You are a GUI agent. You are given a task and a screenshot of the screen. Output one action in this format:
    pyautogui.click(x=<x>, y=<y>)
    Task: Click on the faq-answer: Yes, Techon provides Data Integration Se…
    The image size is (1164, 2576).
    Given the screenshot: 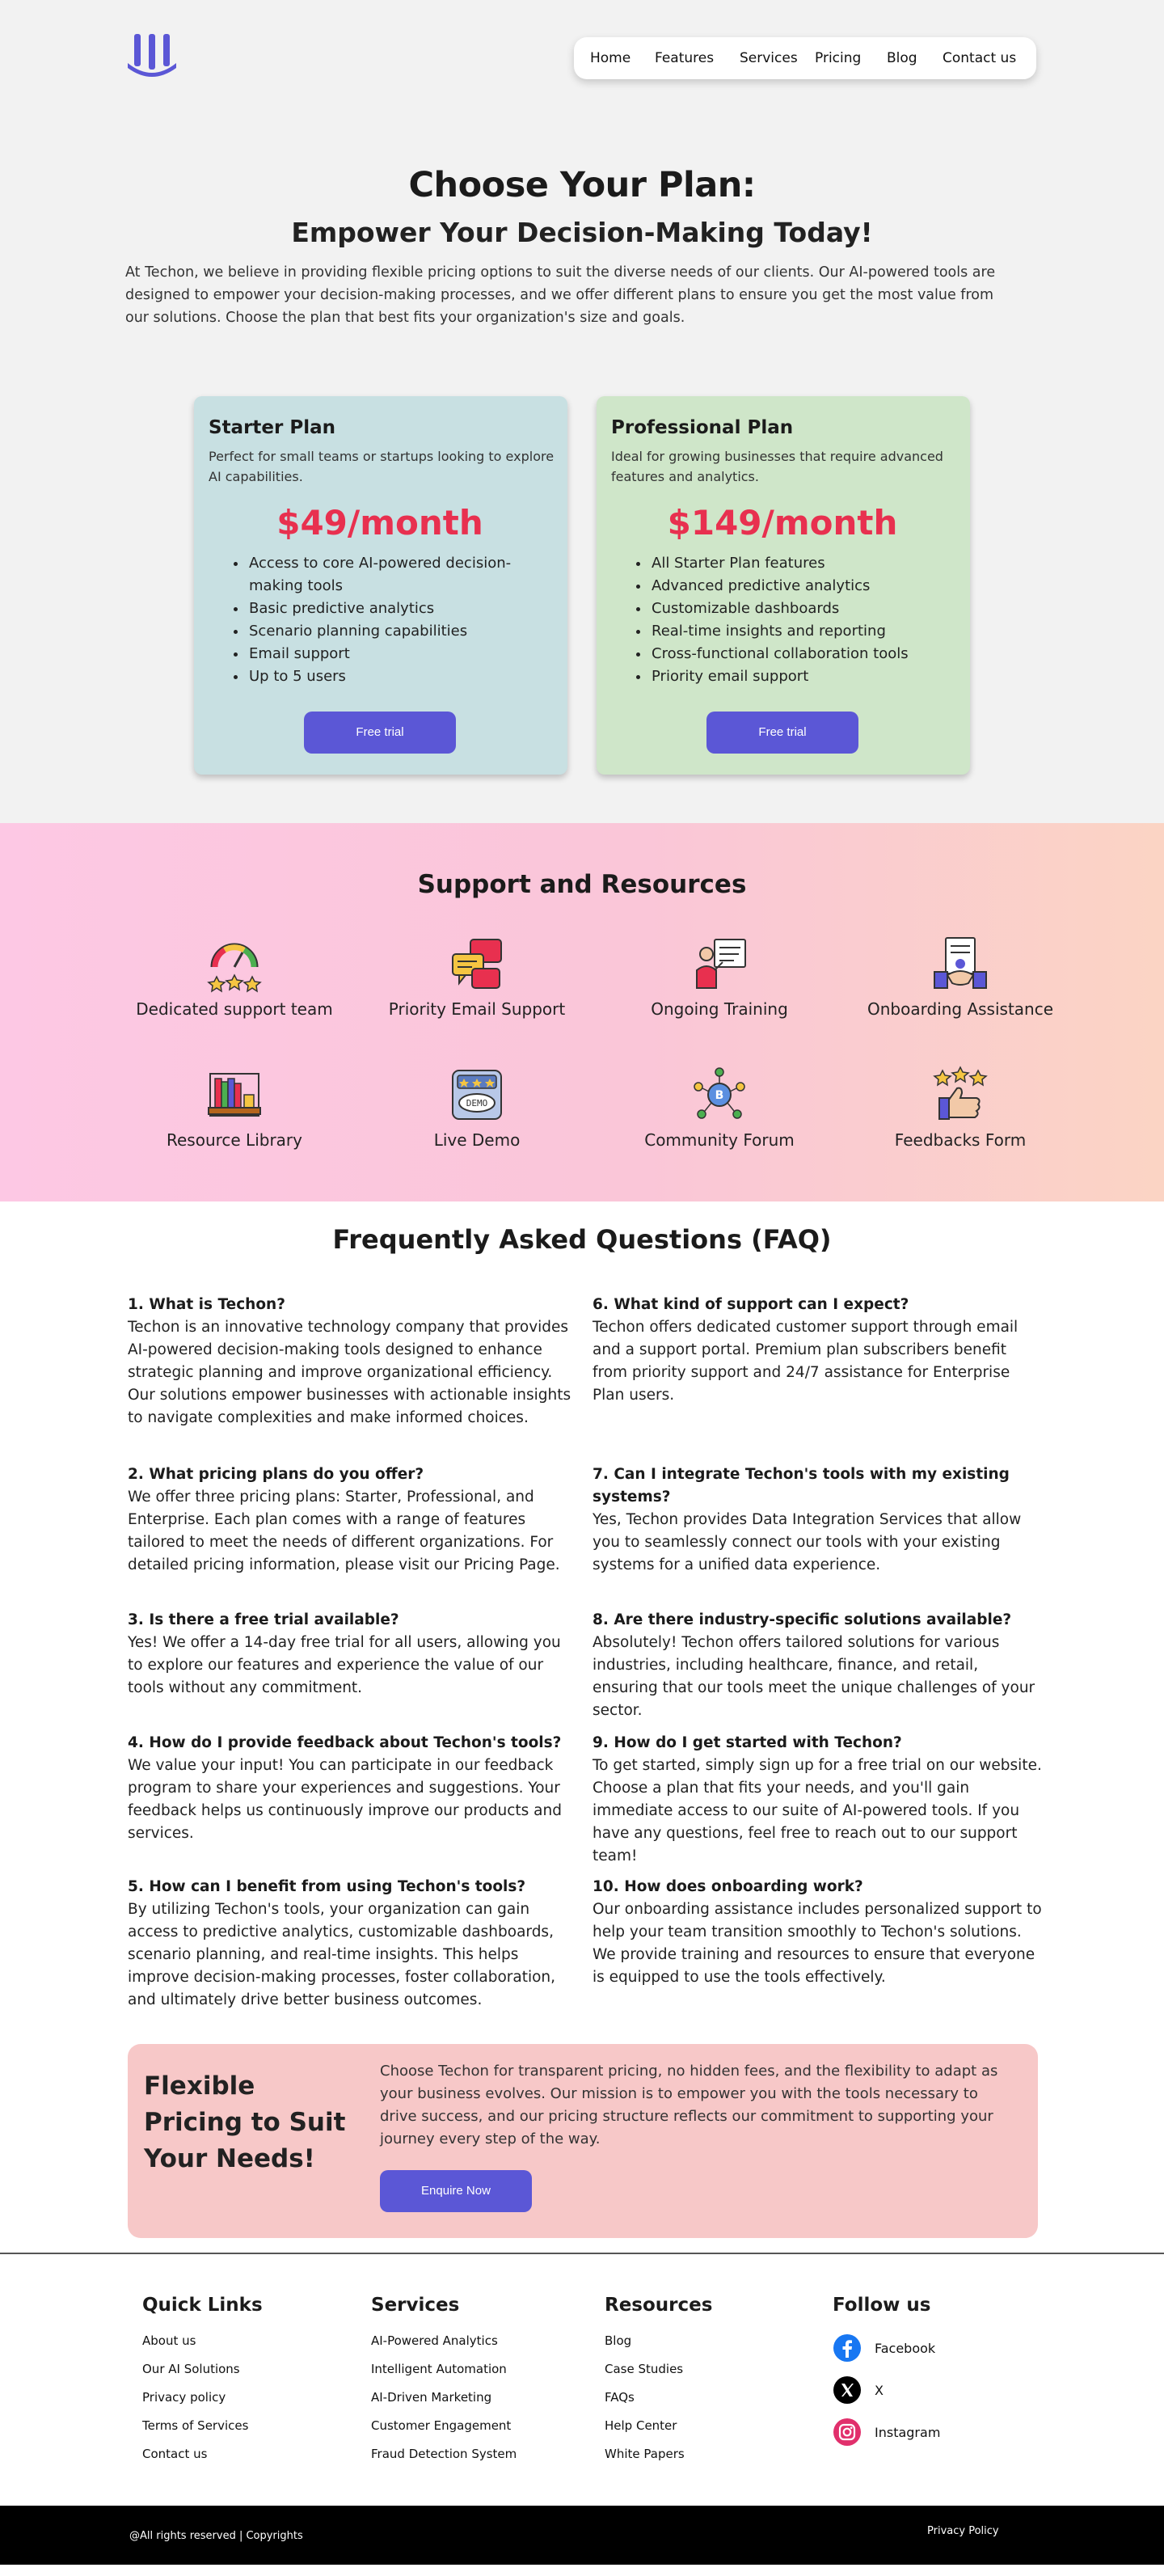 What is the action you would take?
    pyautogui.click(x=807, y=1542)
    